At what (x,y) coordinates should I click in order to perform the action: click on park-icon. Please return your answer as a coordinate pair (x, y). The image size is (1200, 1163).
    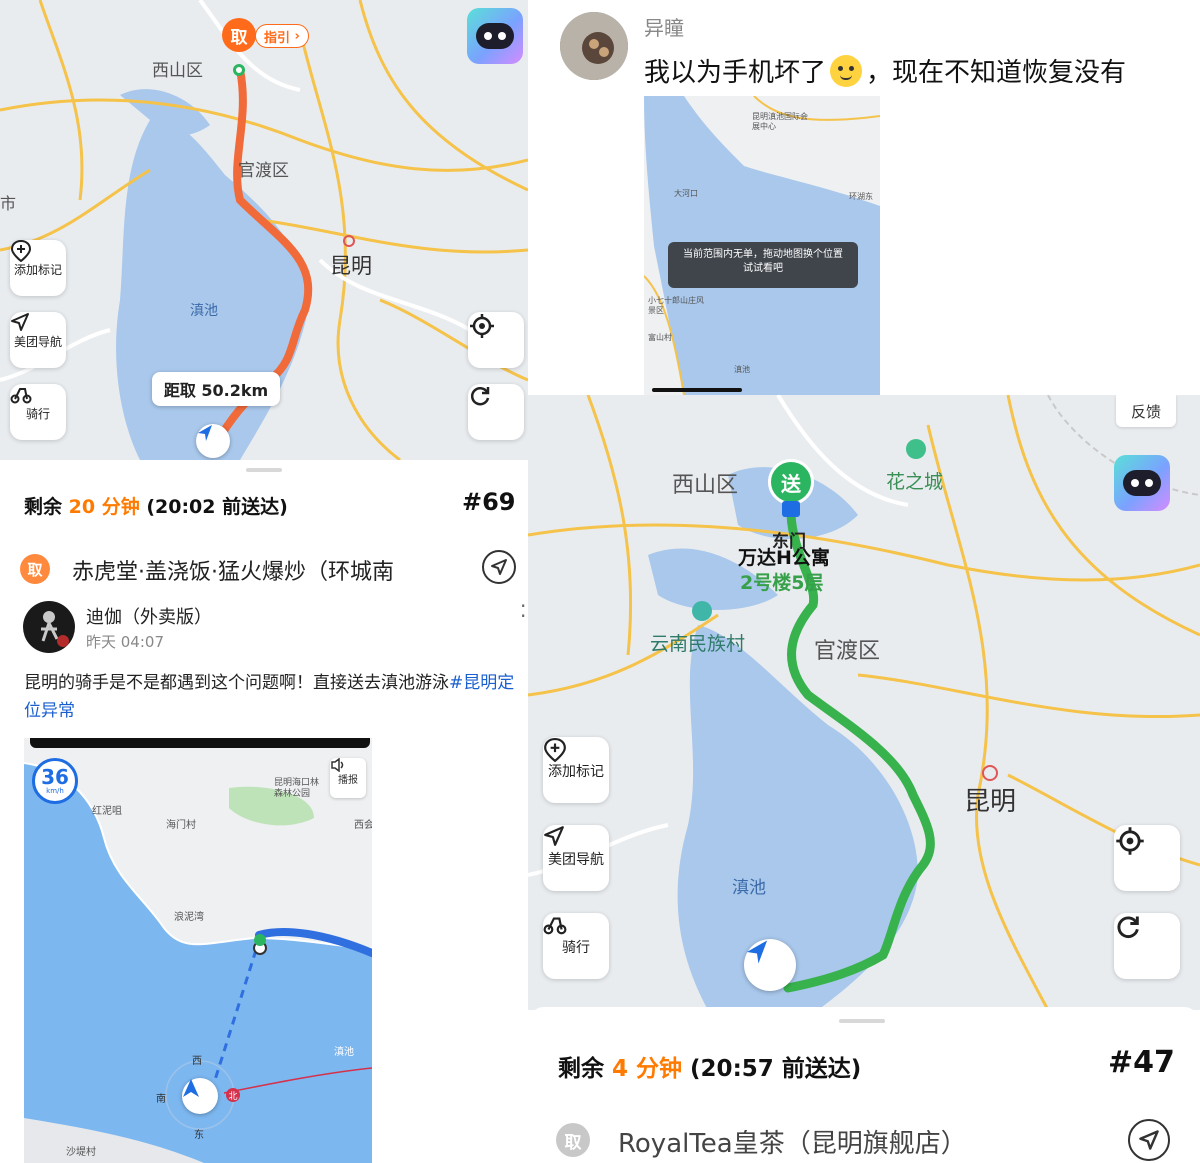
    Looking at the image, I should click on (916, 449).